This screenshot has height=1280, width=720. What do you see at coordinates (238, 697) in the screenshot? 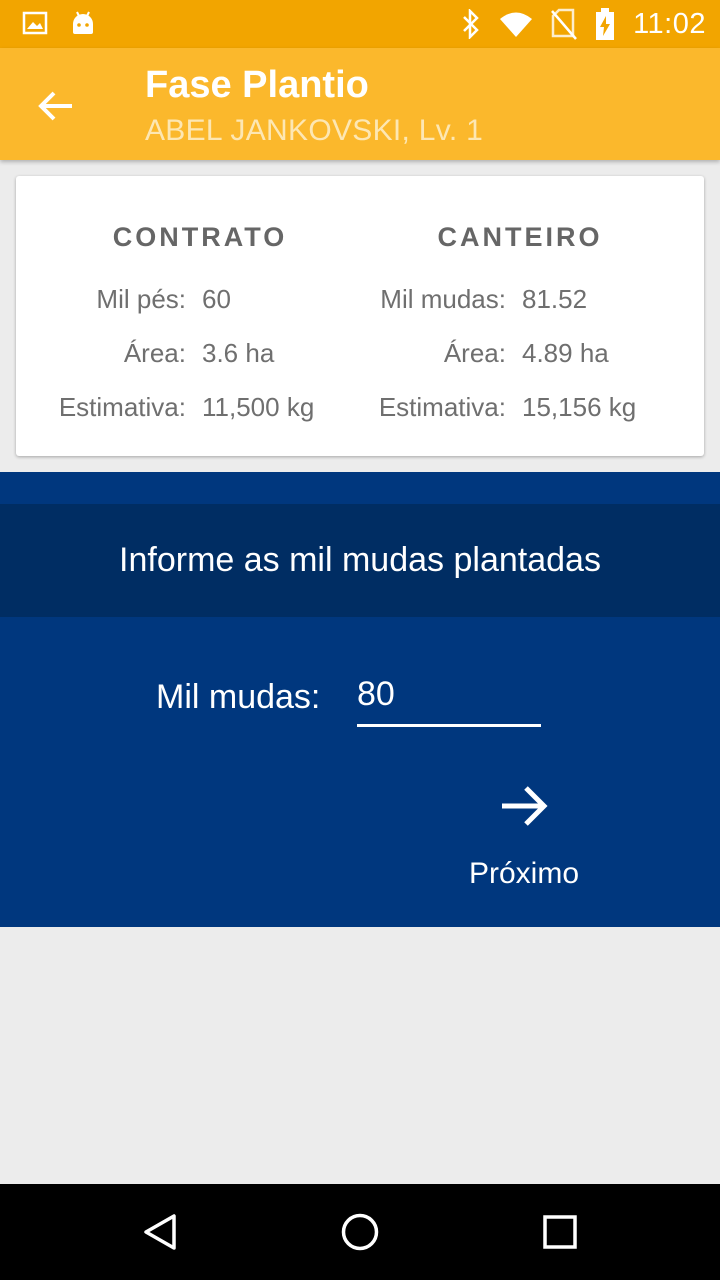
I see `mil-mudas-field-label: Mil mudas:` at bounding box center [238, 697].